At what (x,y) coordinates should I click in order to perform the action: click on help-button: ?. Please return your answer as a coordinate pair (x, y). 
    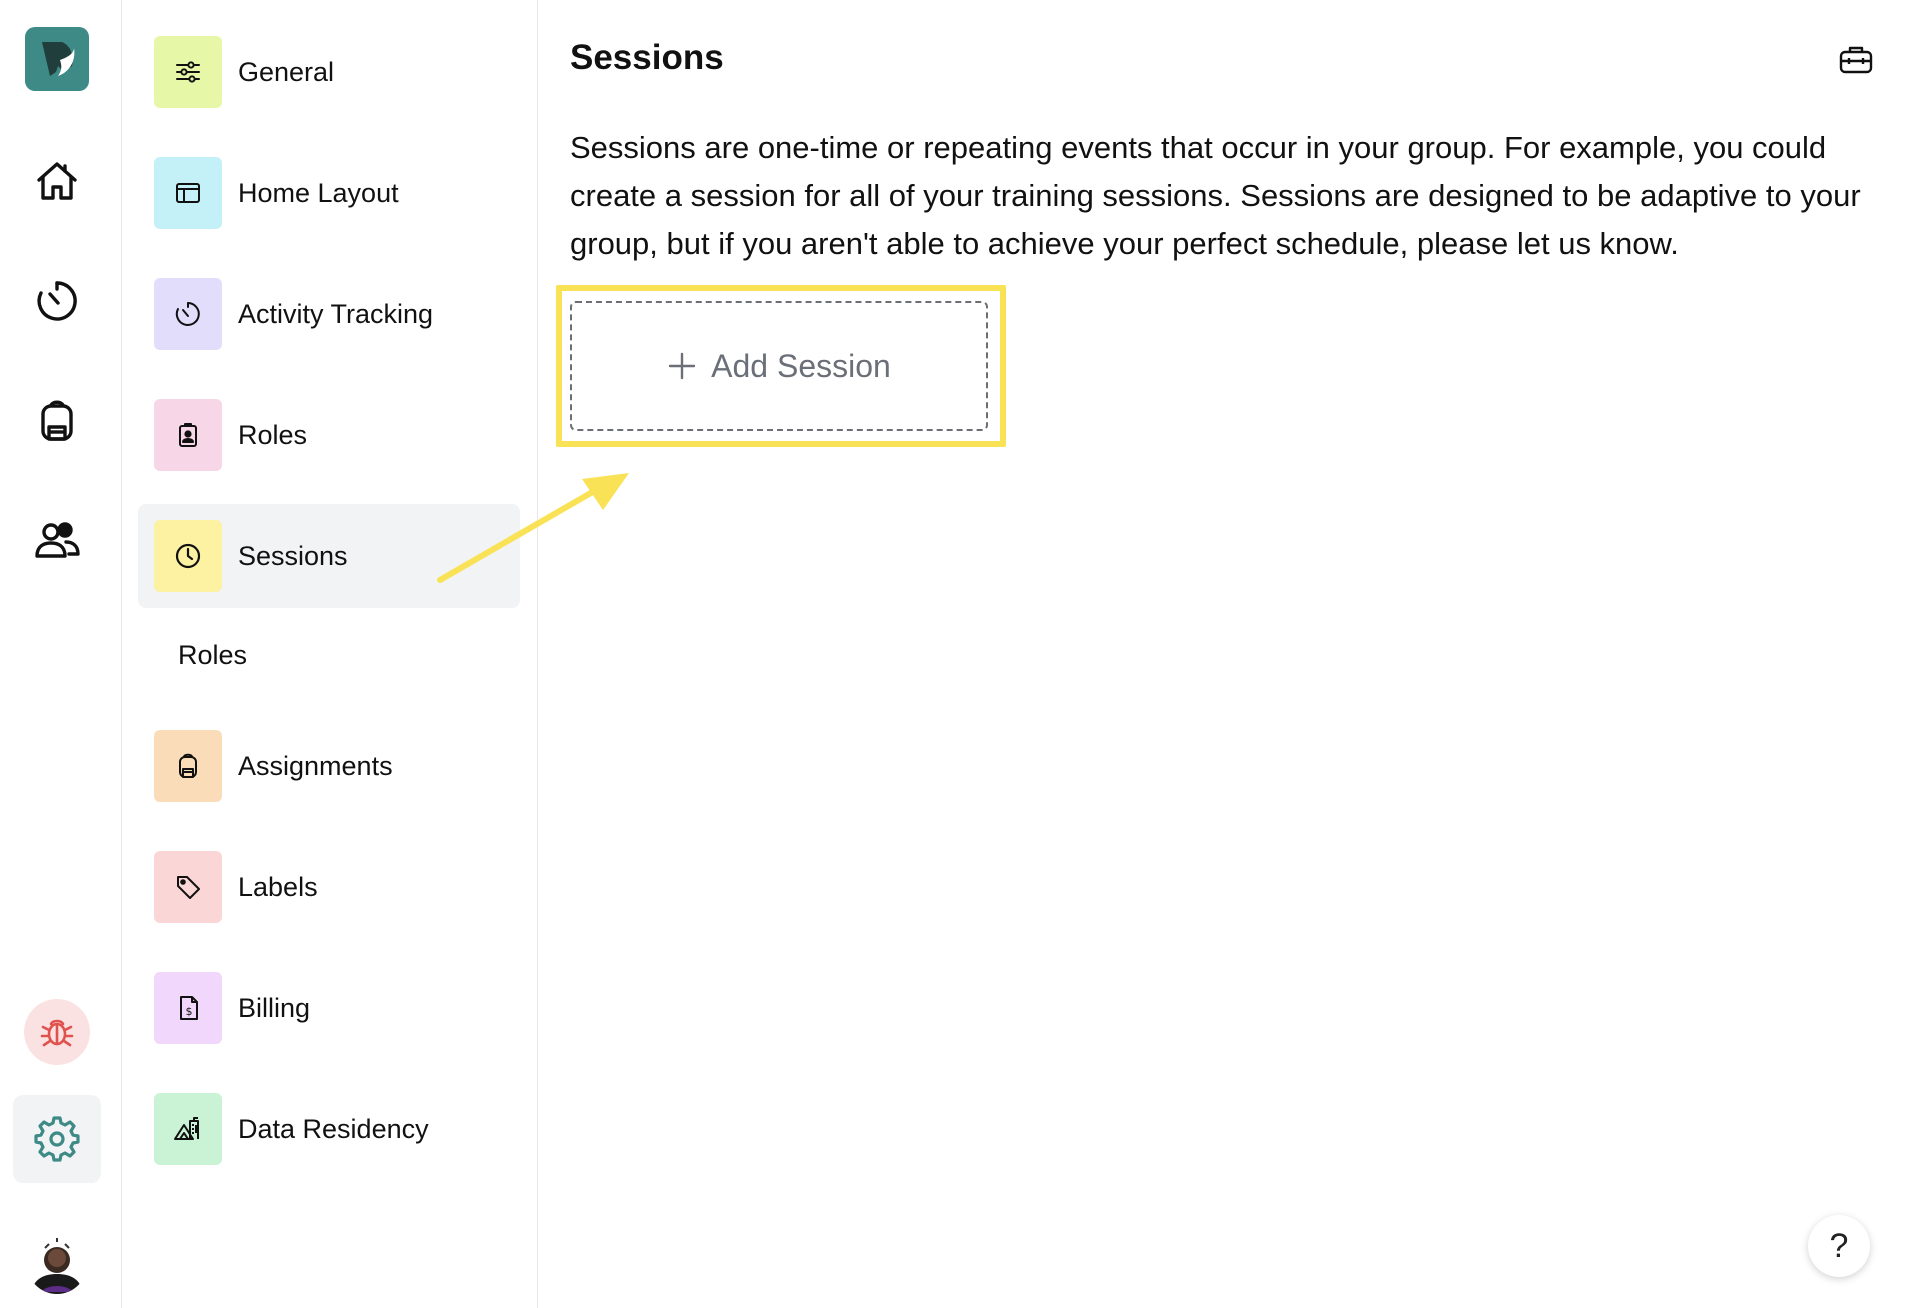
    Looking at the image, I should click on (1839, 1246).